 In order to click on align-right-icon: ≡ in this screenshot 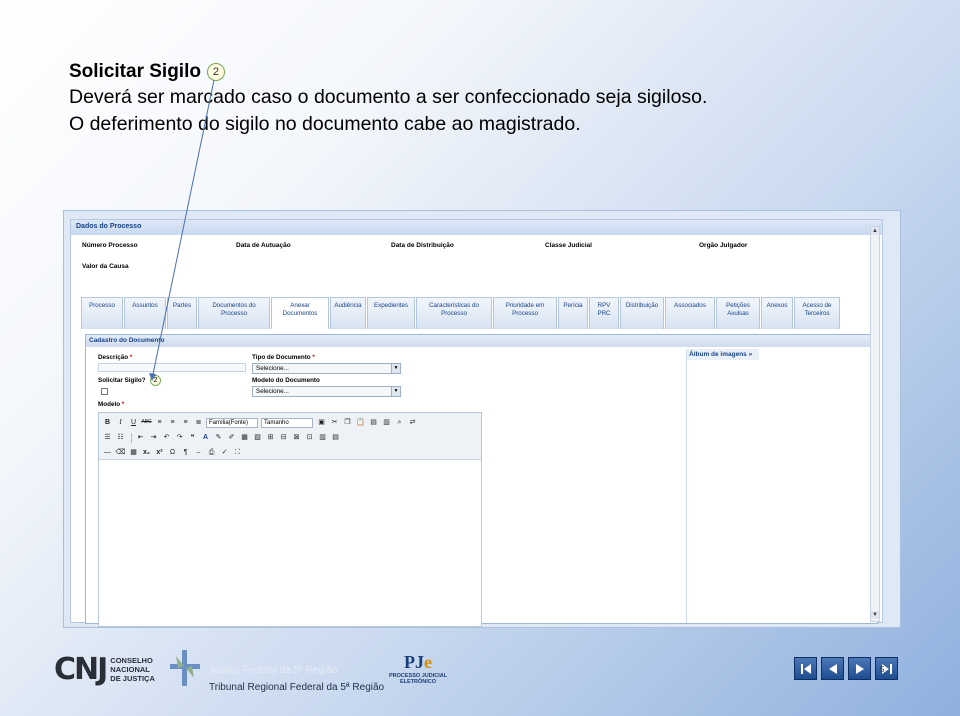, I will do `click(185, 422)`.